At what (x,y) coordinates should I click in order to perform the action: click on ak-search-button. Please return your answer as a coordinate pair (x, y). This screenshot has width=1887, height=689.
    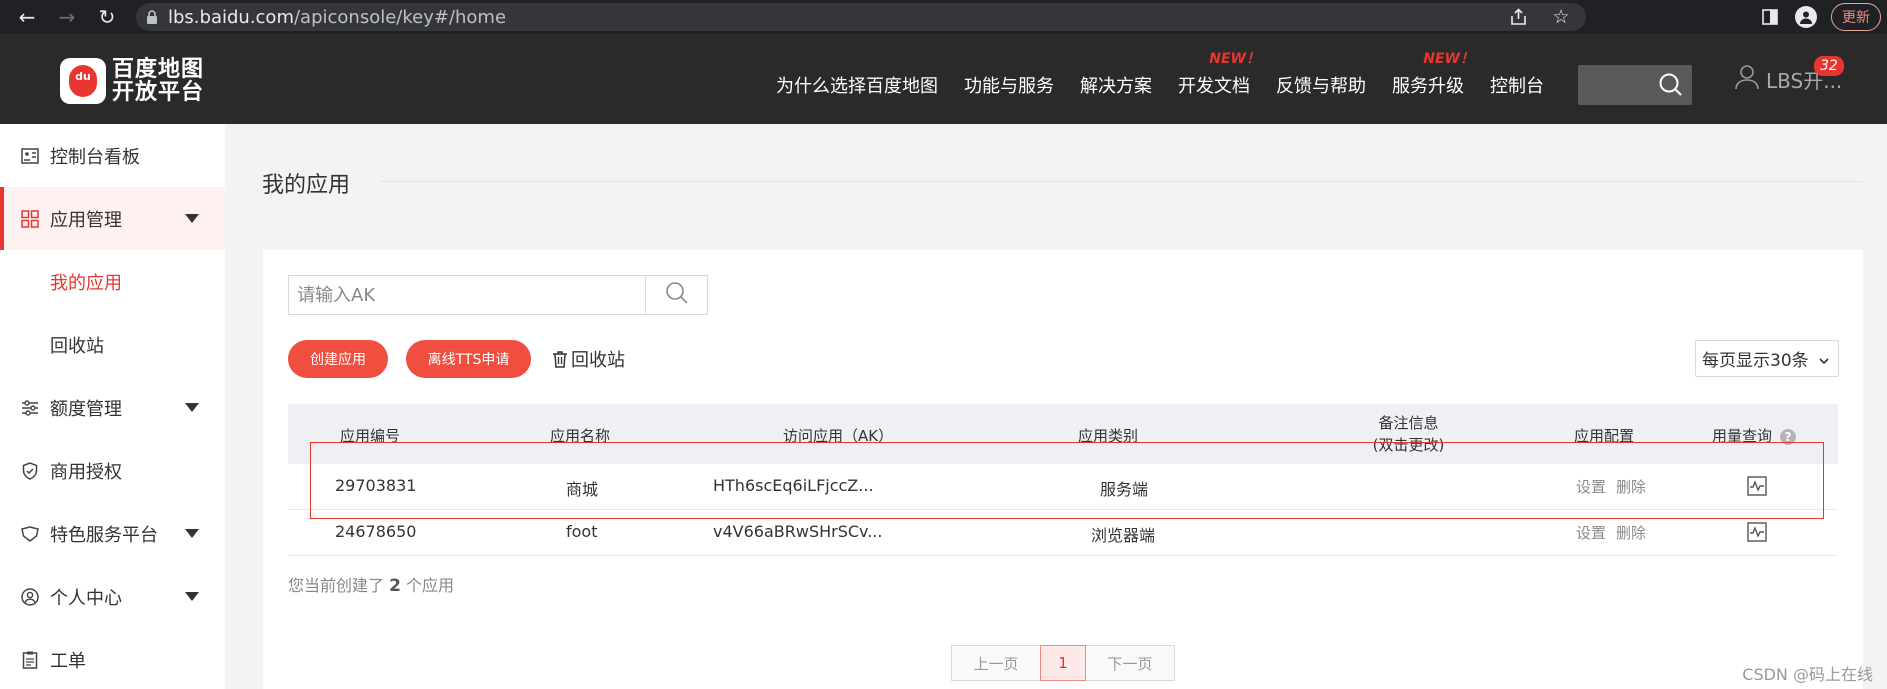
    Looking at the image, I should click on (676, 295).